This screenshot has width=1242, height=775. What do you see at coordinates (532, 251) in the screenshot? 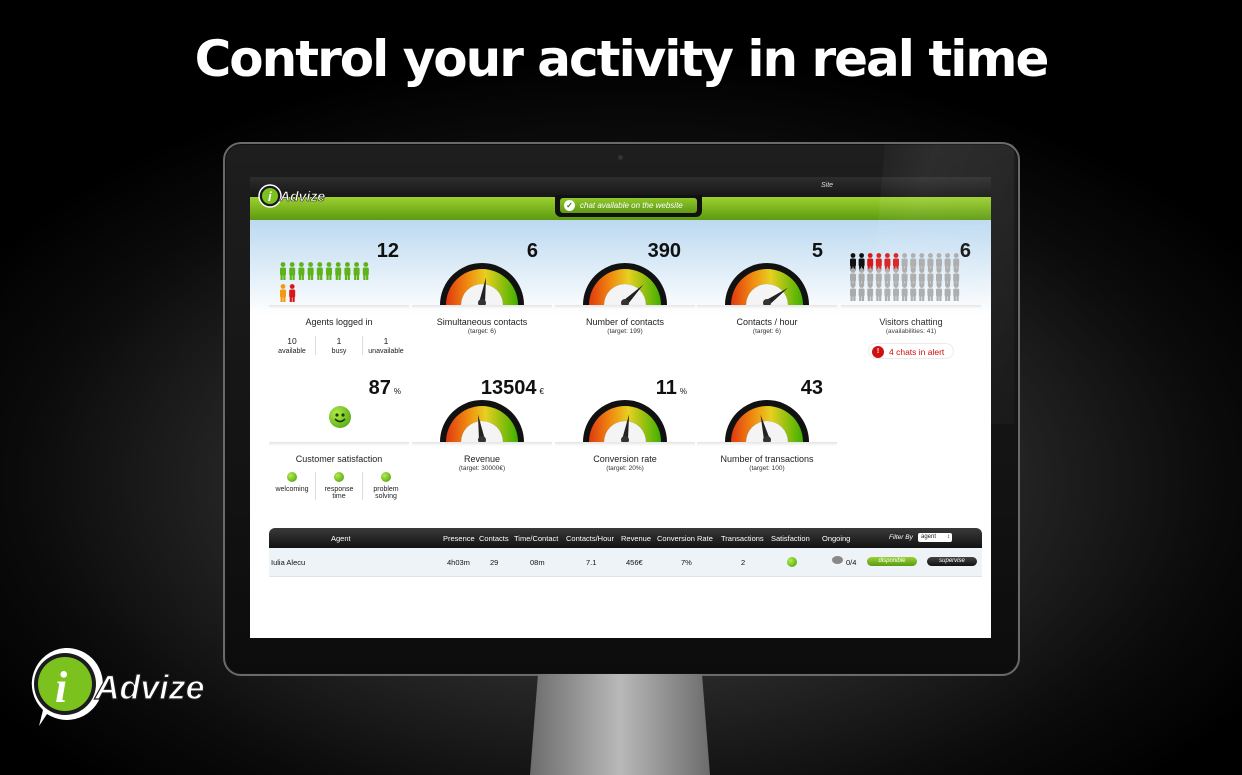
I see `simultaneous-value: 6` at bounding box center [532, 251].